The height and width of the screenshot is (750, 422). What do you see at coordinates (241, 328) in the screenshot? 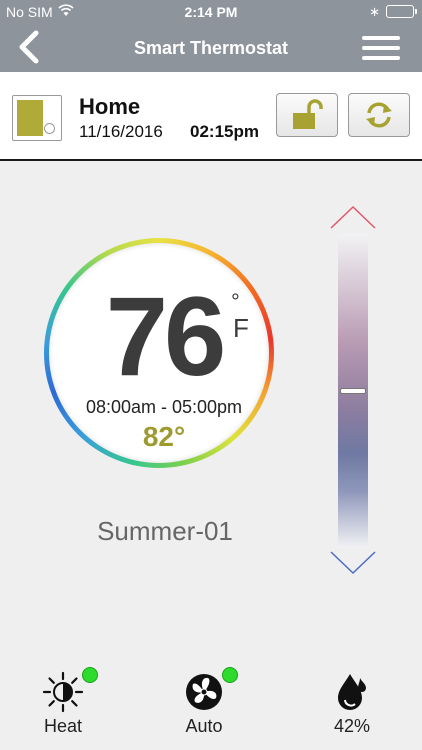
I see `temperature-unit: F` at bounding box center [241, 328].